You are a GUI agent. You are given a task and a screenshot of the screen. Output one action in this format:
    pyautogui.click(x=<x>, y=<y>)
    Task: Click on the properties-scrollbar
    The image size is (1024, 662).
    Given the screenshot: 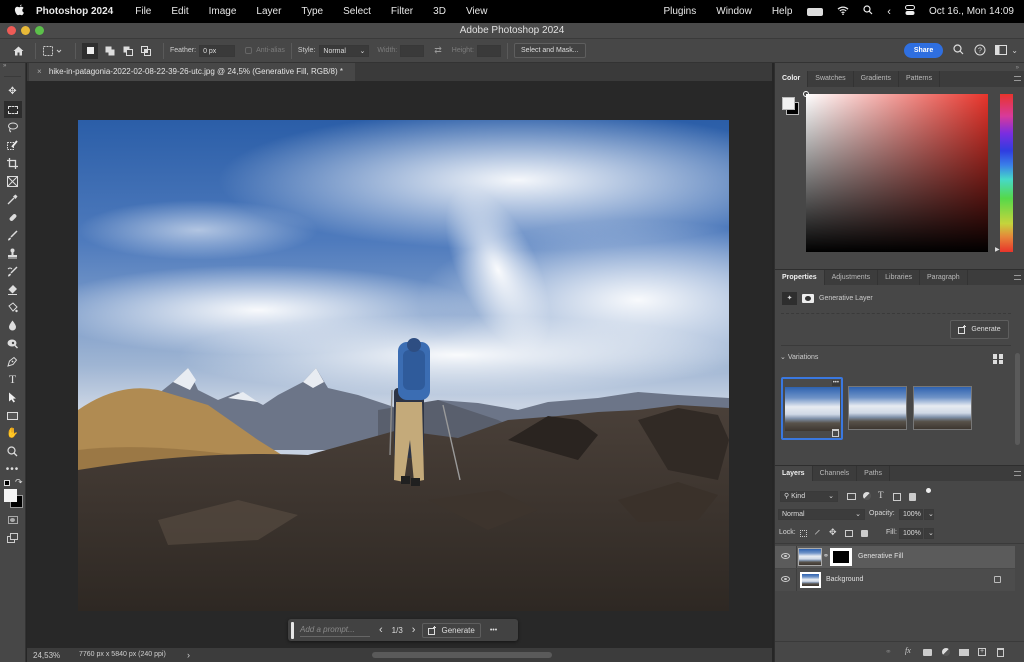 What is the action you would take?
    pyautogui.click(x=1017, y=399)
    